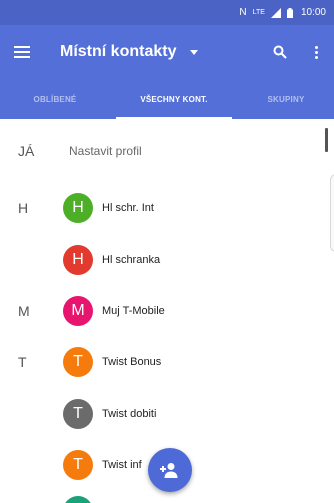 This screenshot has width=334, height=503. What do you see at coordinates (128, 208) in the screenshot?
I see `contact-name: Hl schr. Int` at bounding box center [128, 208].